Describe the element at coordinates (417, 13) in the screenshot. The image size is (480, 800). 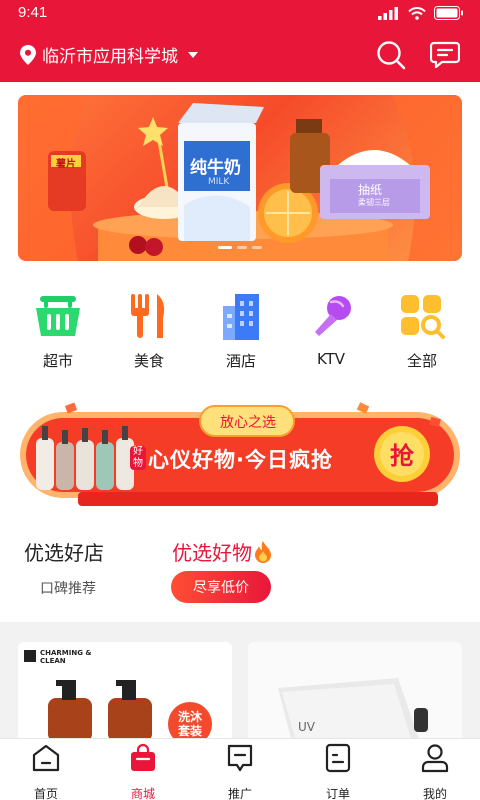
I see `wifi-icon` at that location.